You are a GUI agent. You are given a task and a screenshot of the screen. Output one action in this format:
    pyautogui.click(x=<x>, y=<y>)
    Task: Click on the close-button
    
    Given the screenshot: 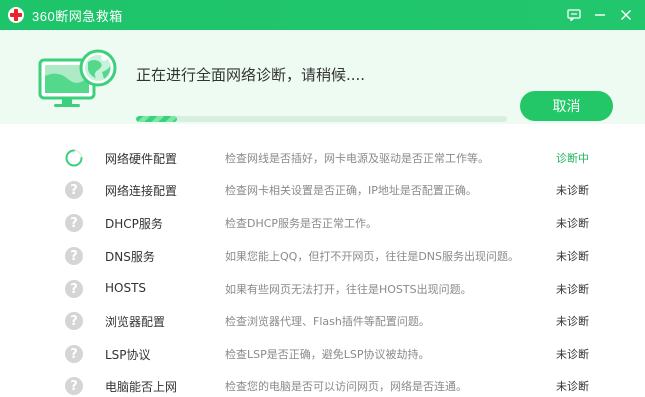 What is the action you would take?
    pyautogui.click(x=626, y=15)
    